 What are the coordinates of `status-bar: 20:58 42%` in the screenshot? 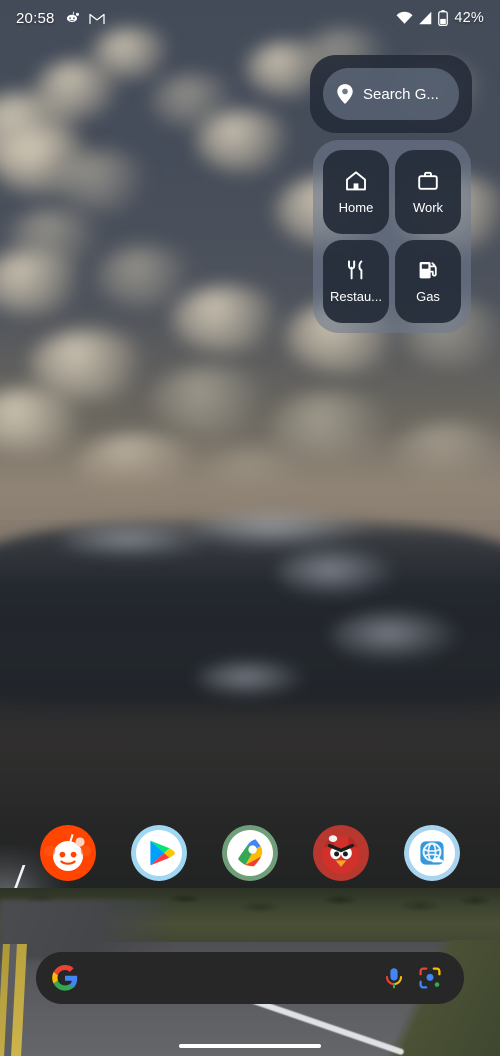 It's located at (250, 18).